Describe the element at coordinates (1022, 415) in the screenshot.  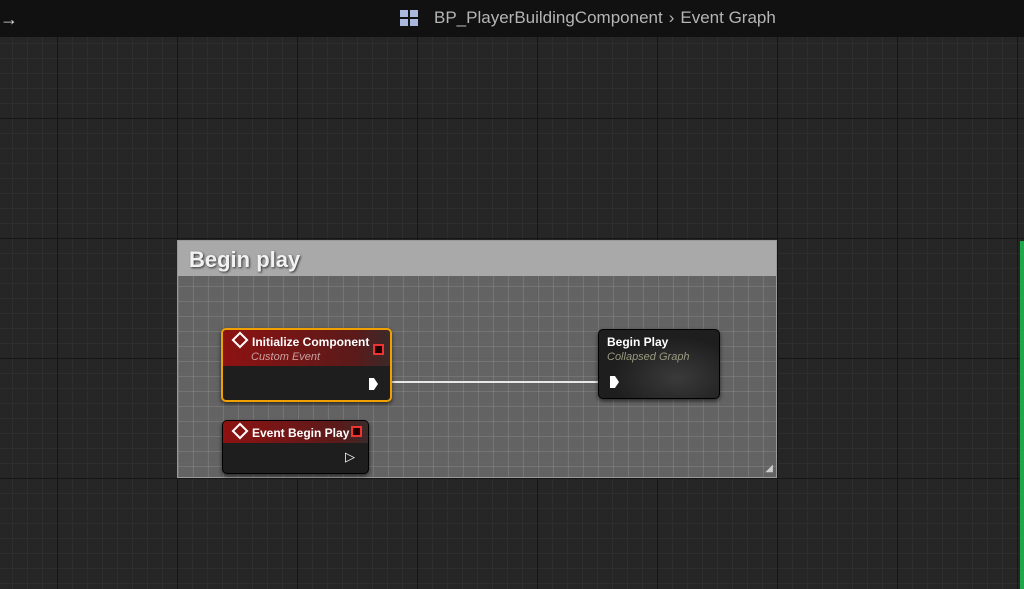
I see `offscreen-node-edge` at that location.